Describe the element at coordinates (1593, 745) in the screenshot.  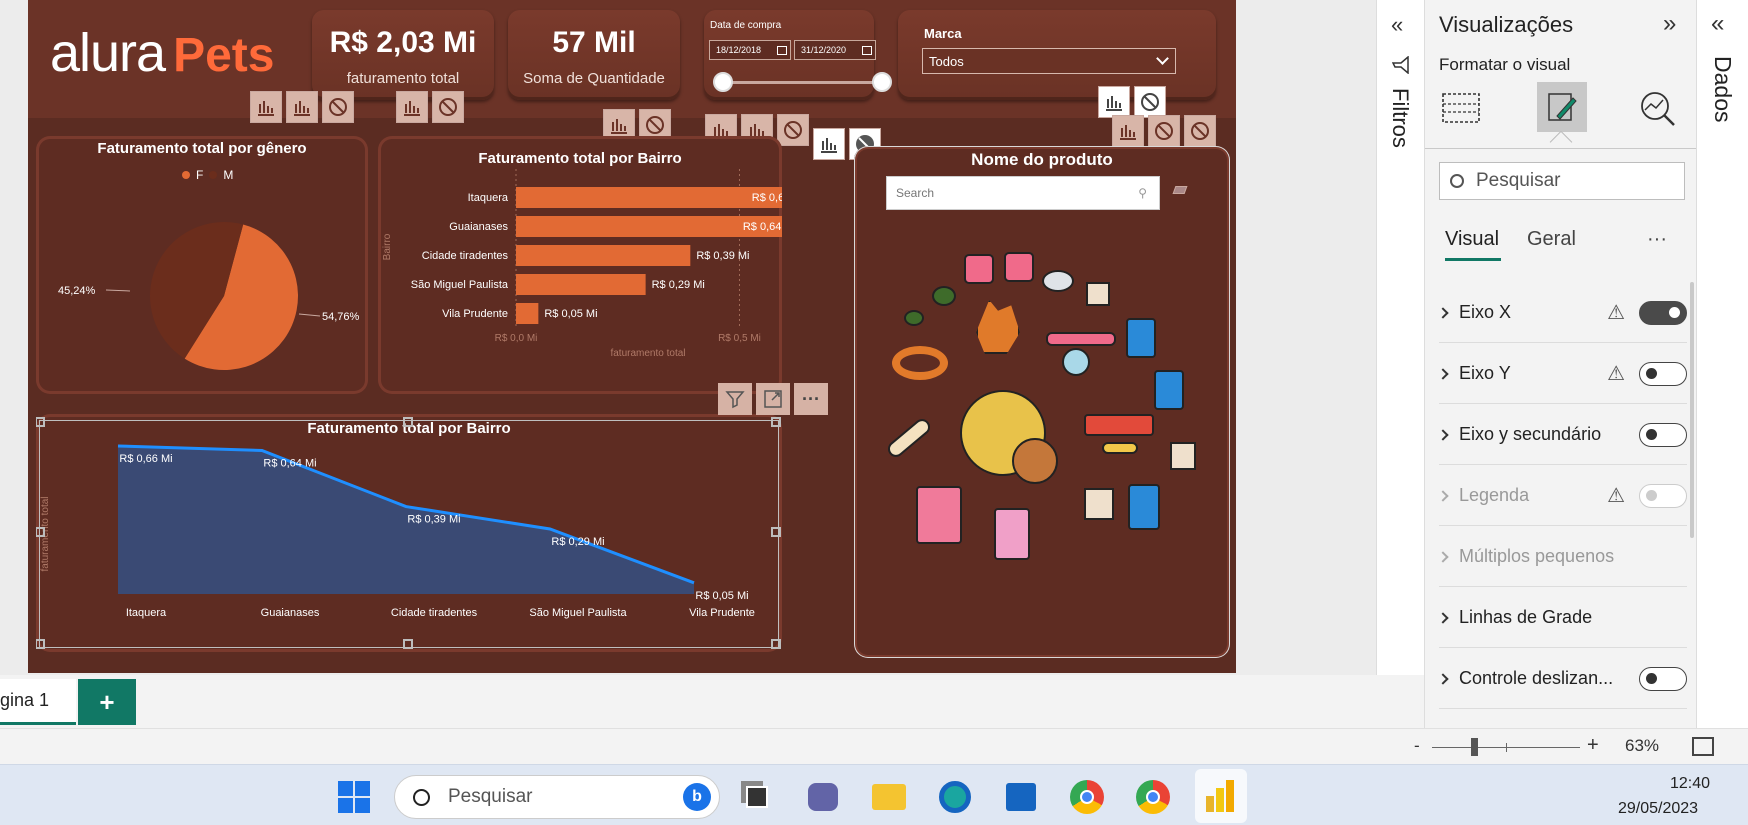
I see `zoom-in-button: +` at that location.